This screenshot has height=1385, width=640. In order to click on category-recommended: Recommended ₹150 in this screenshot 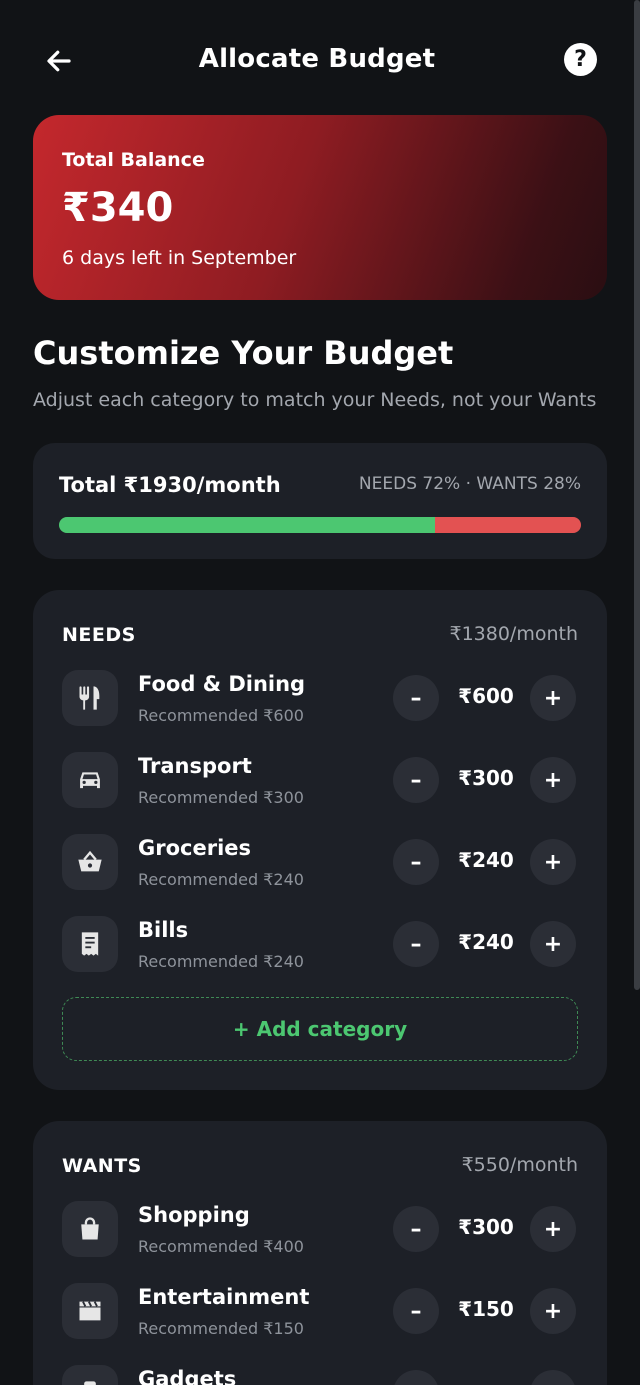, I will do `click(221, 1328)`.